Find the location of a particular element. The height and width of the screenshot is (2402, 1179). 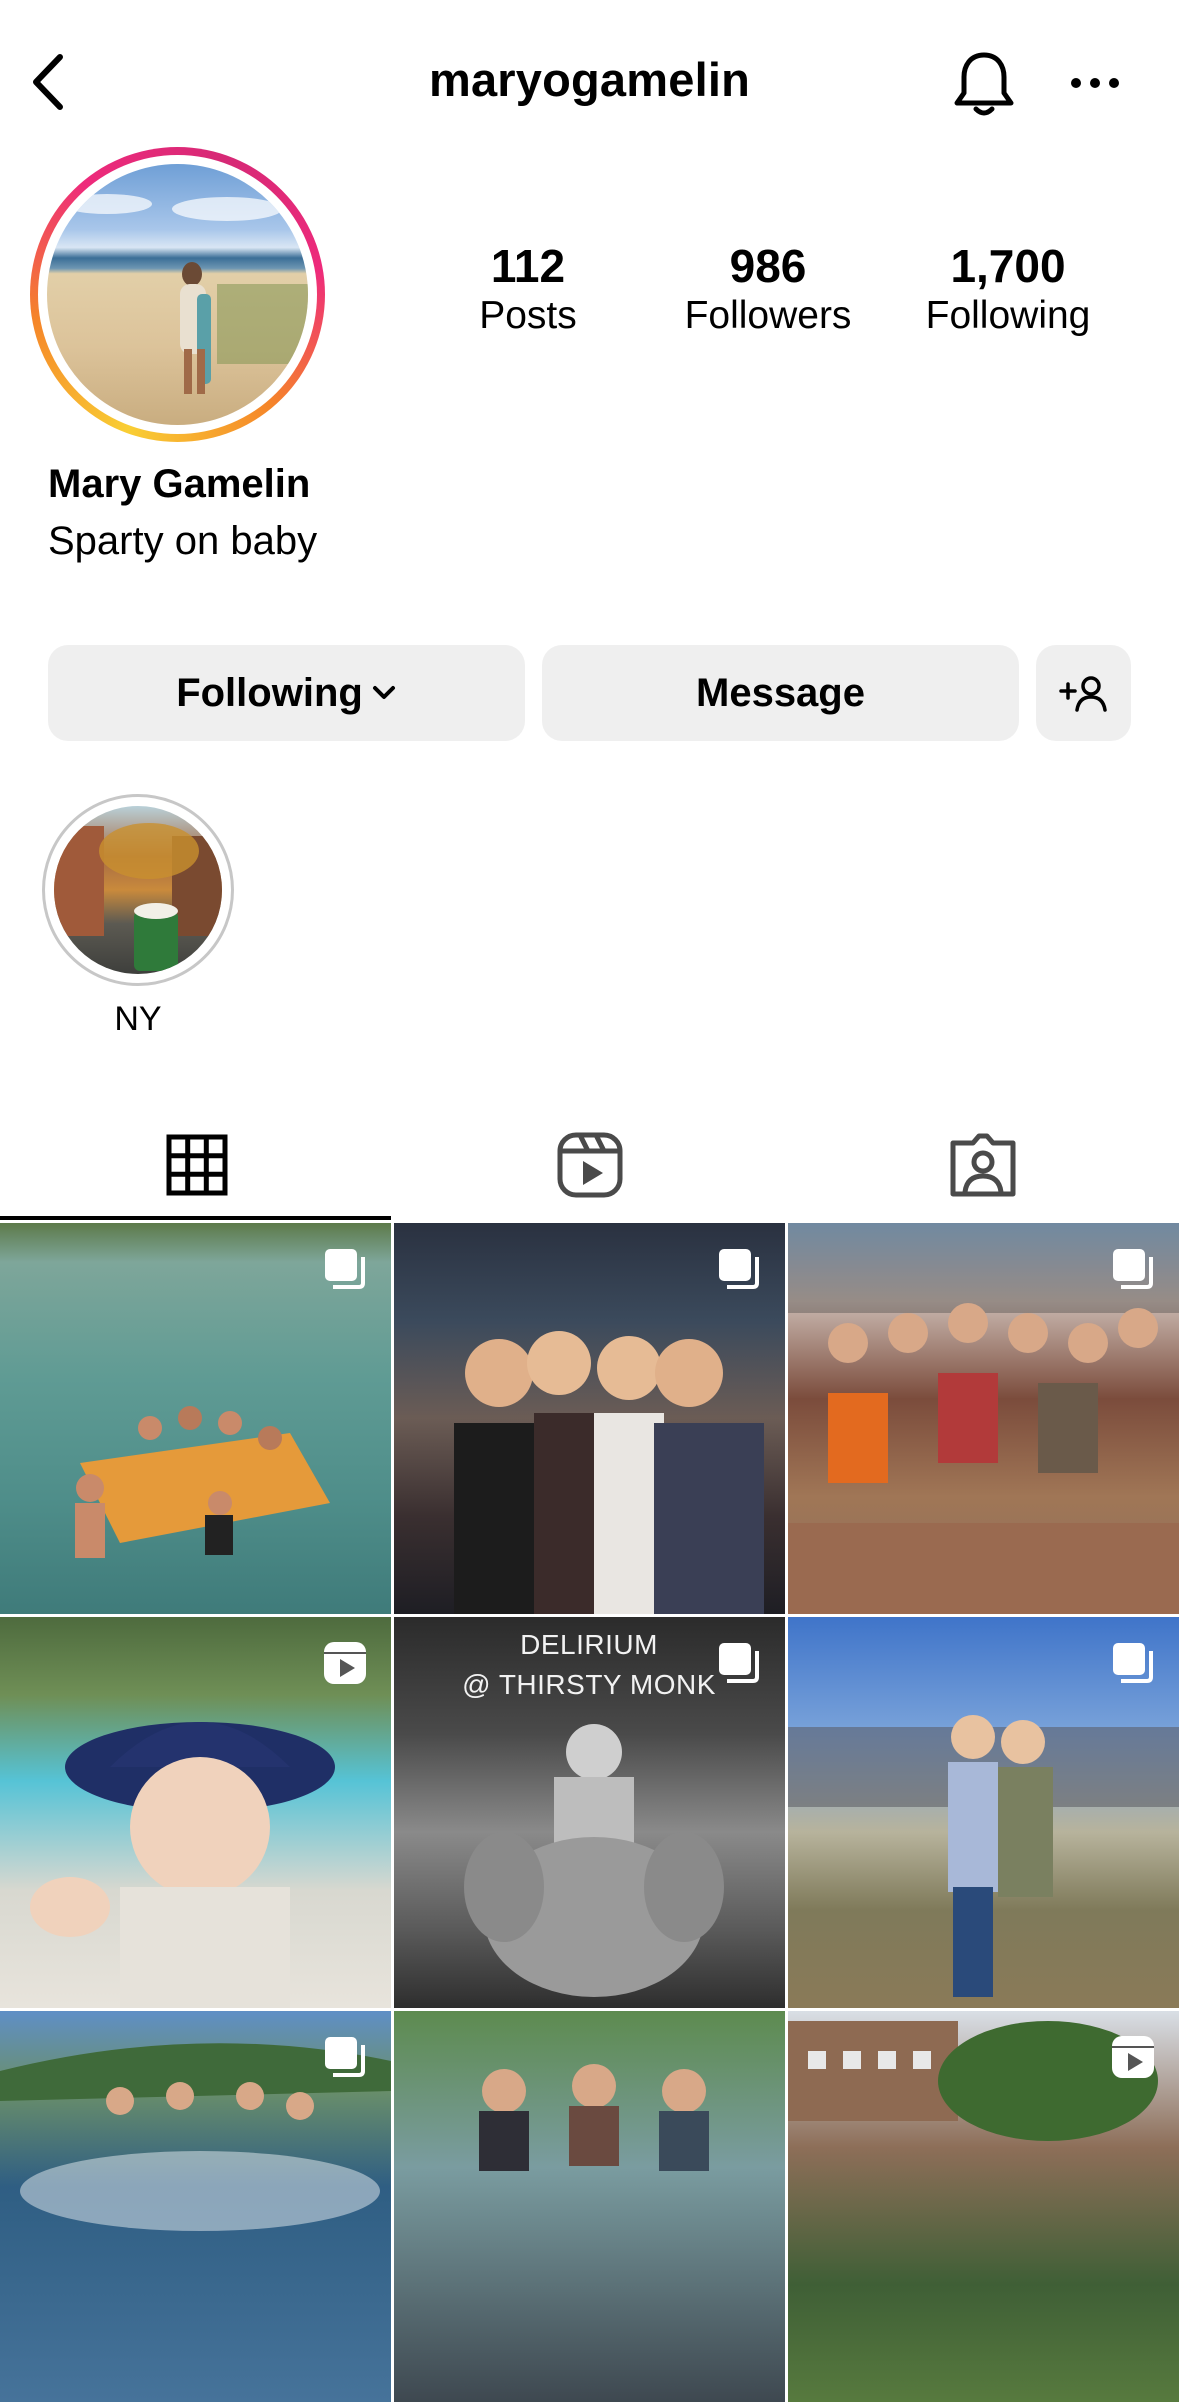

stat-posts: 112 Posts is located at coordinates (528, 290).